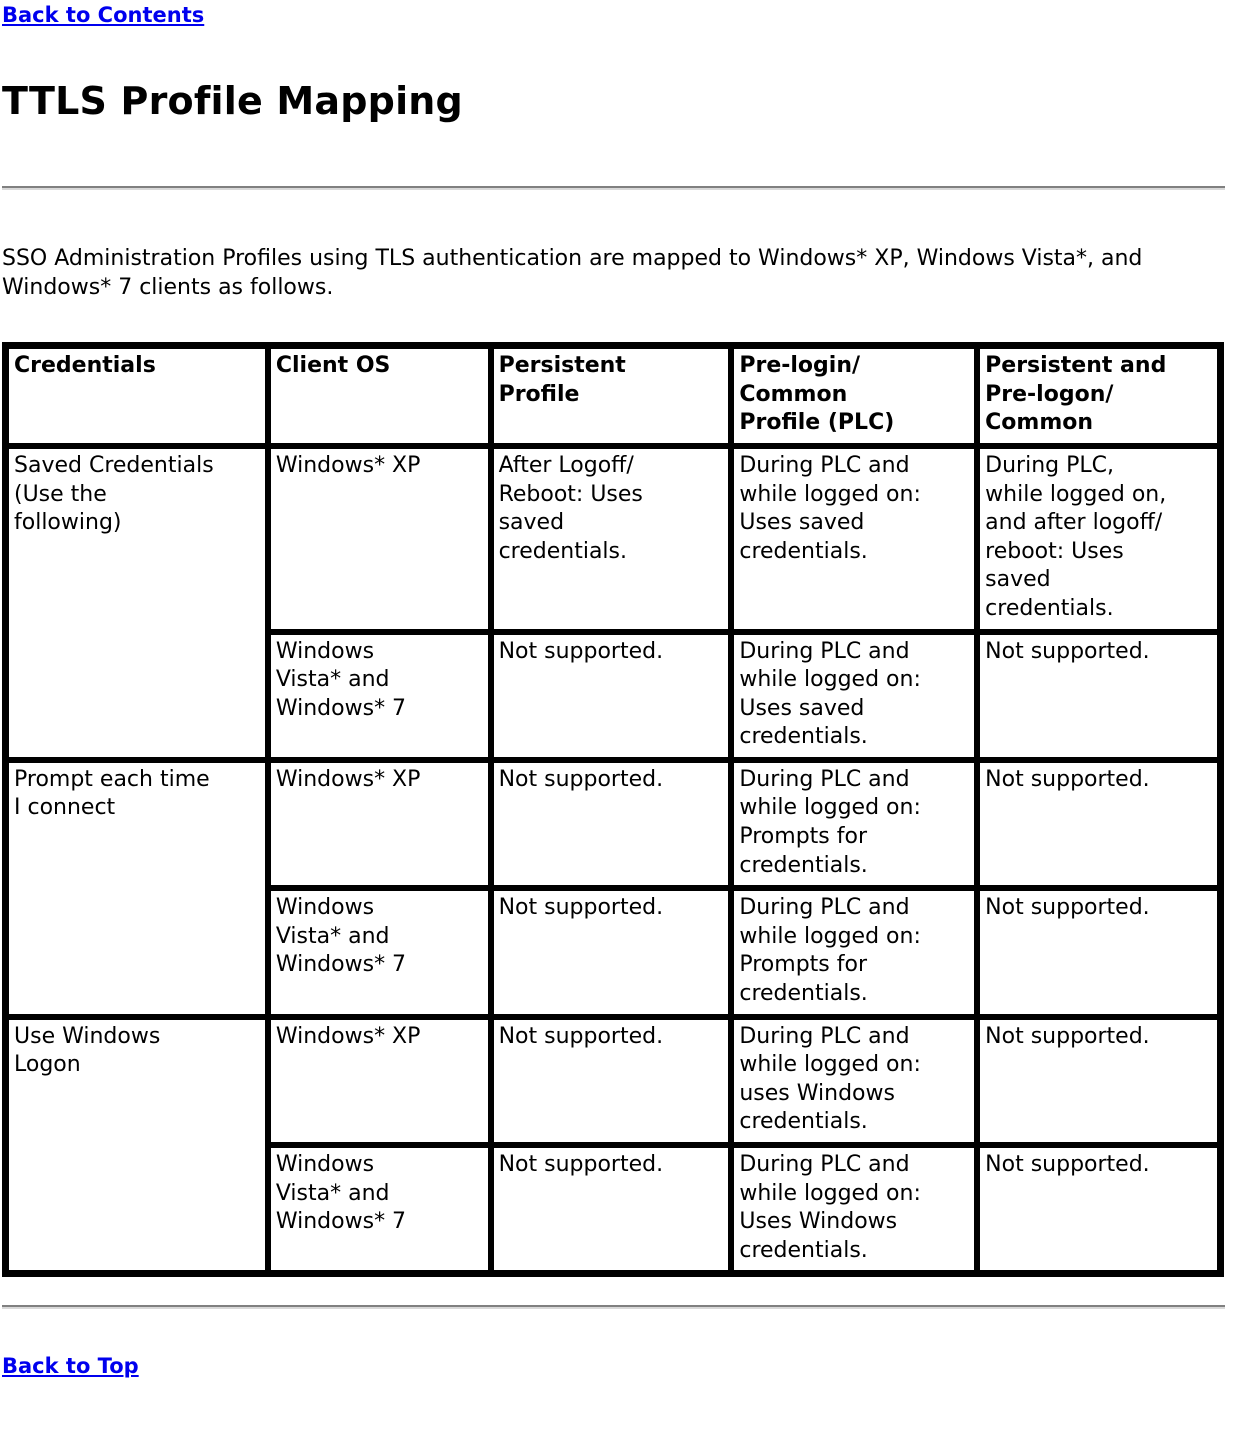 The width and height of the screenshot is (1233, 1444). I want to click on header-divider, so click(613, 188).